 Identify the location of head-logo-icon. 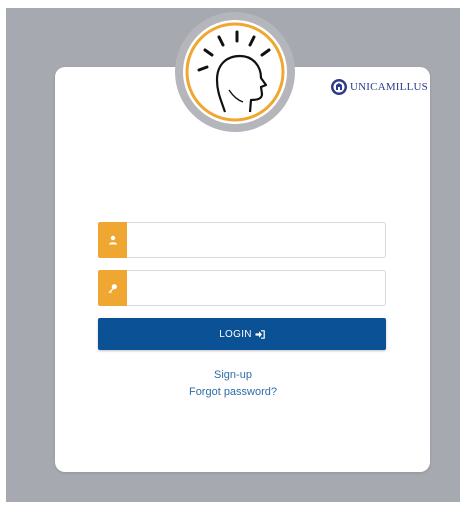
(235, 72).